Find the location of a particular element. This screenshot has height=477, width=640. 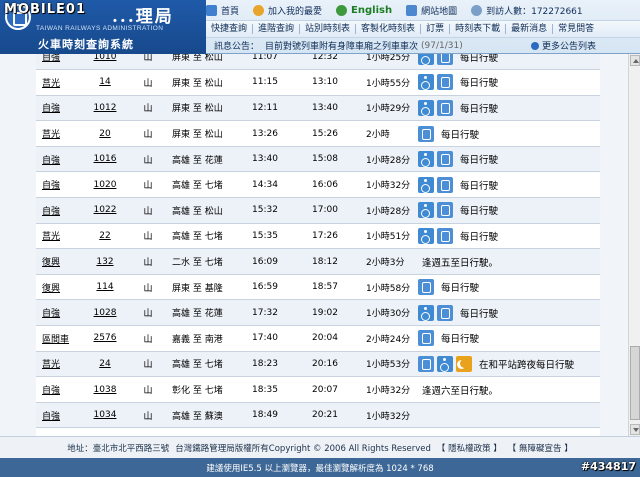

nav-advanced-search: 進階查詢 is located at coordinates (277, 29).